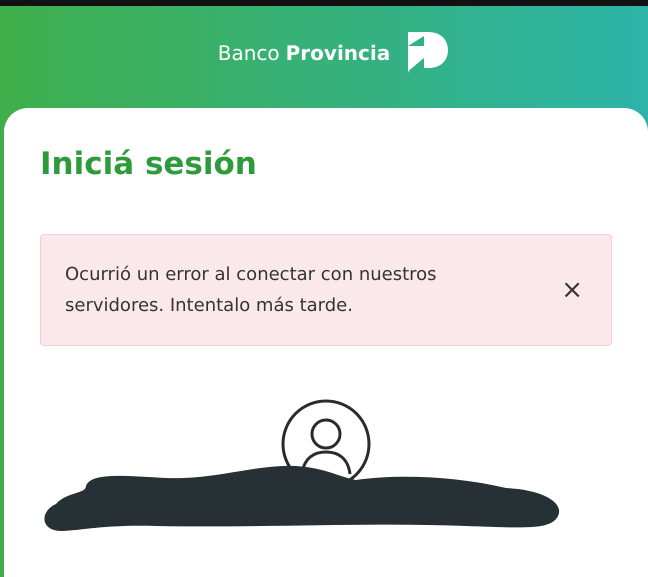 This screenshot has width=648, height=577. I want to click on close-button: ×, so click(572, 290).